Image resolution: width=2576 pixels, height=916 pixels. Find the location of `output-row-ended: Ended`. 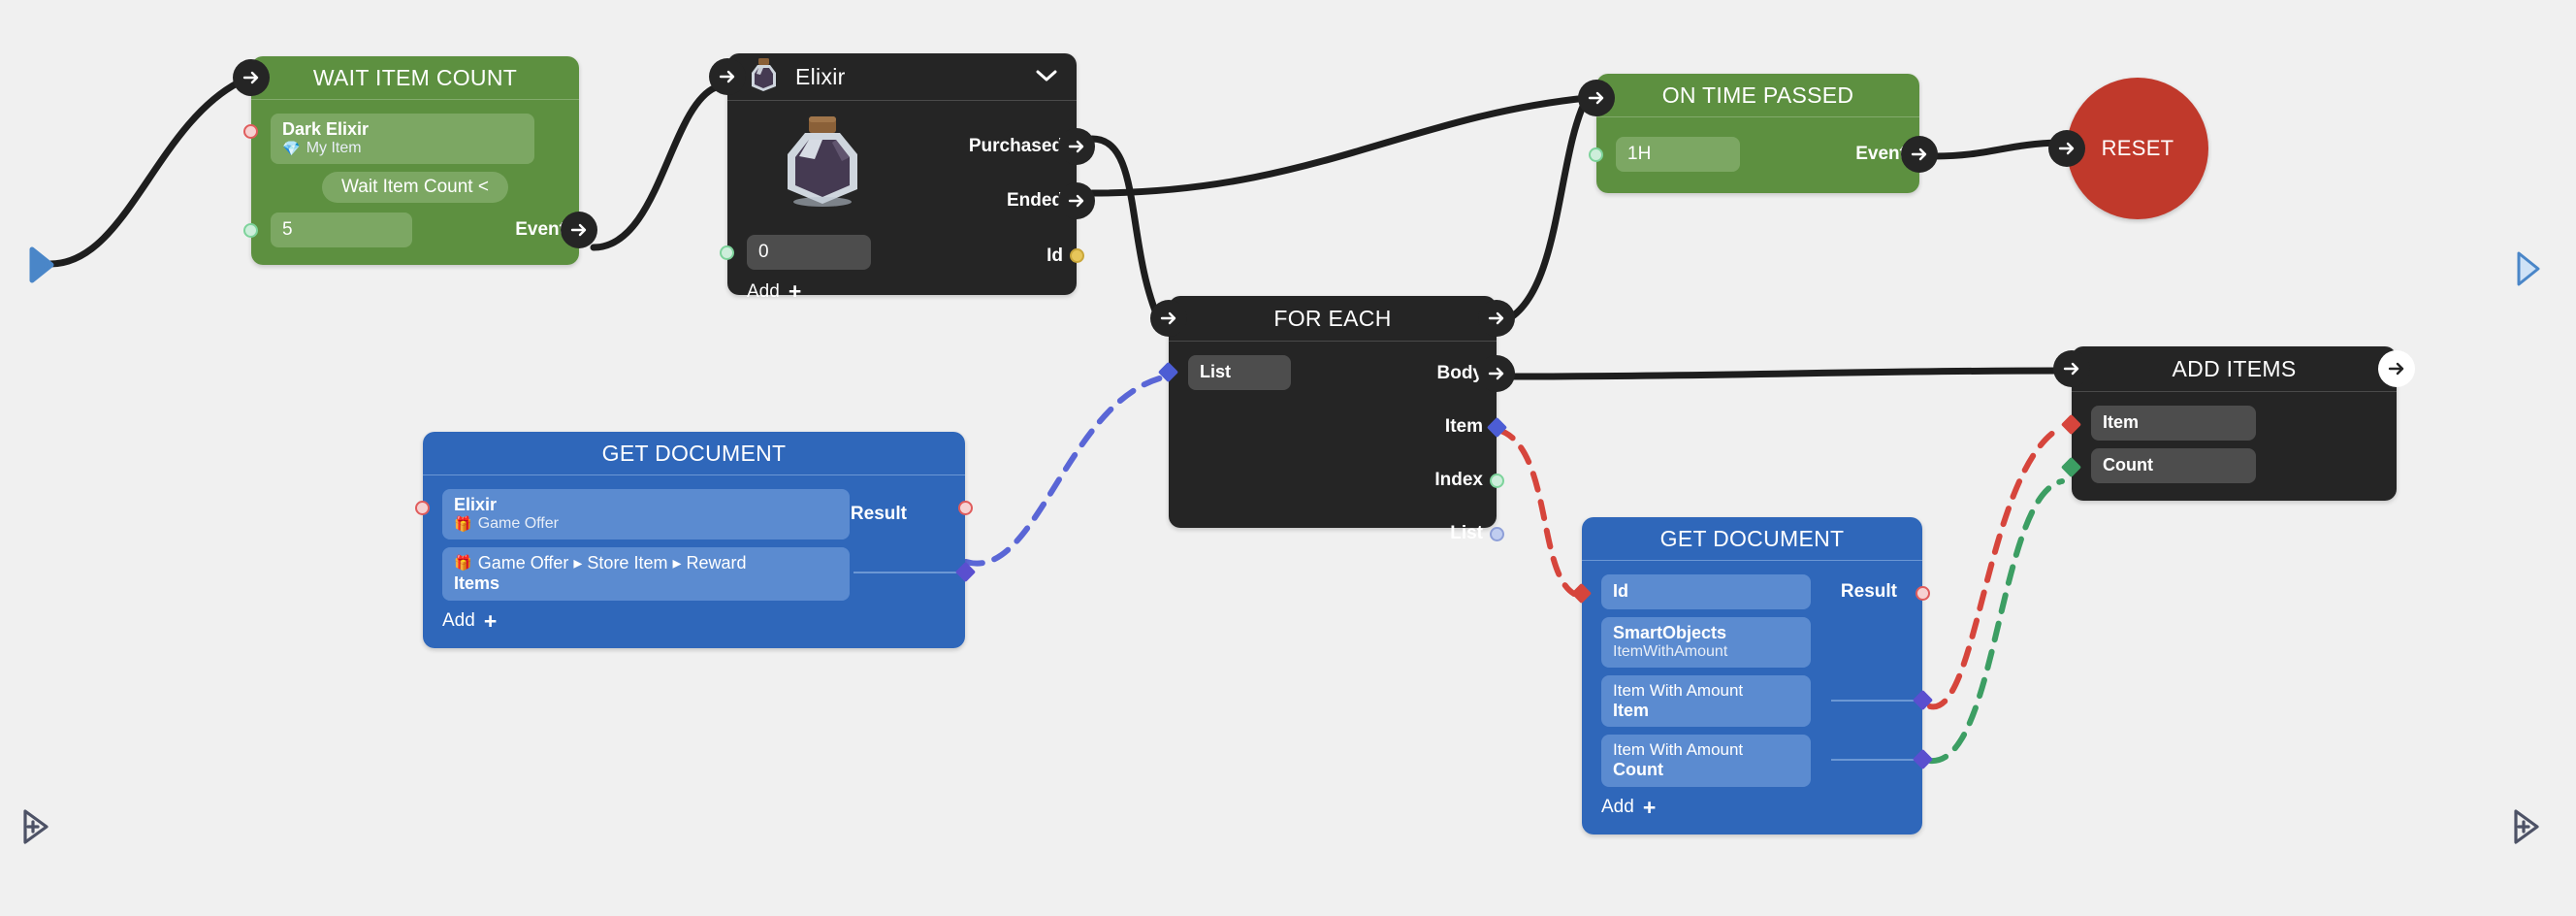

output-row-ended: Ended is located at coordinates (1050, 200).